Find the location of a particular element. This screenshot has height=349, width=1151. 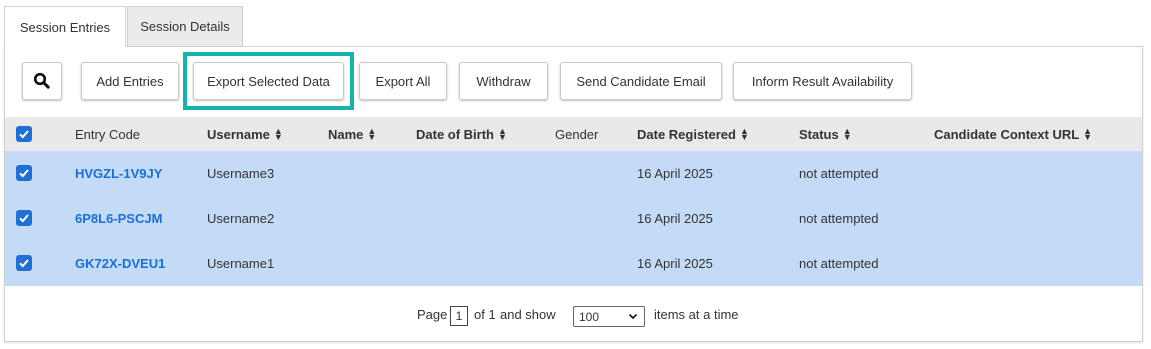

header-date-registered: Date Registered ▲ ▼ is located at coordinates (693, 134).